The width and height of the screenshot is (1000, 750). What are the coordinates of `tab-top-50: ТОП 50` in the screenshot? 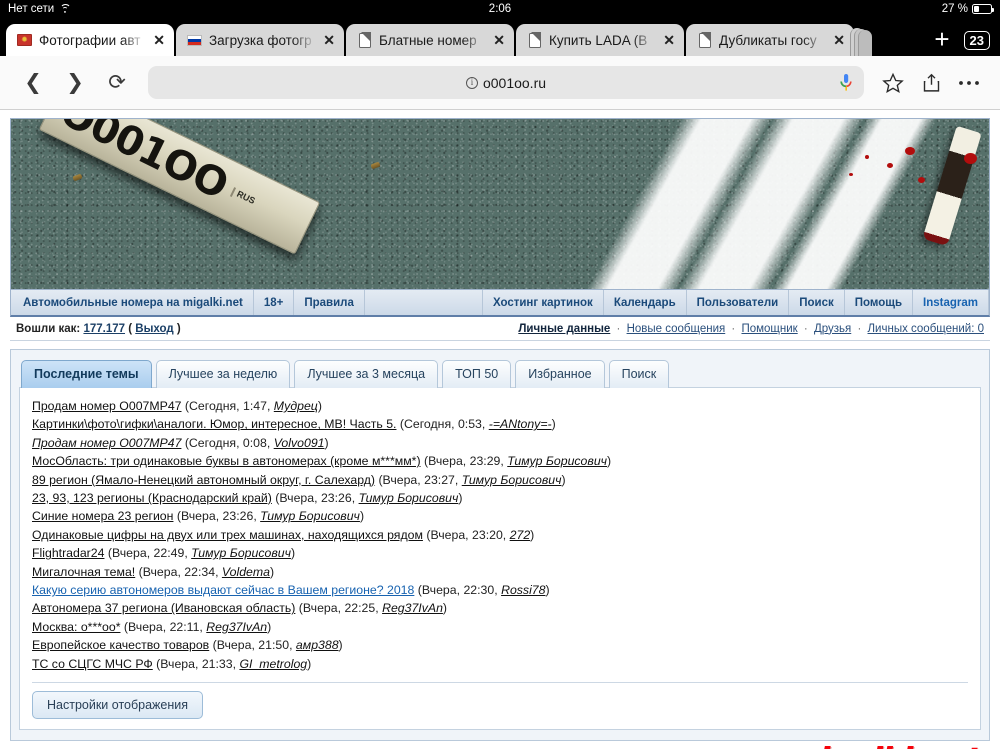 It's located at (477, 374).